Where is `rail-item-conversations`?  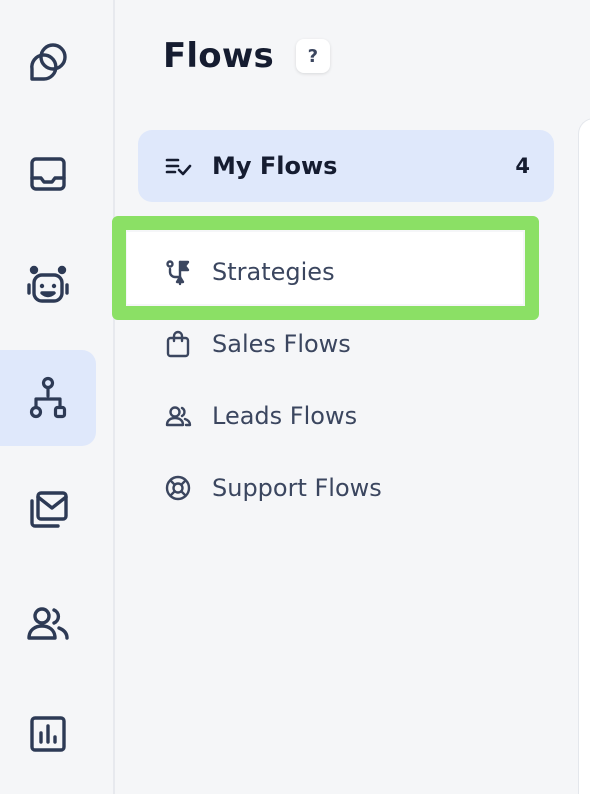 rail-item-conversations is located at coordinates (48, 62).